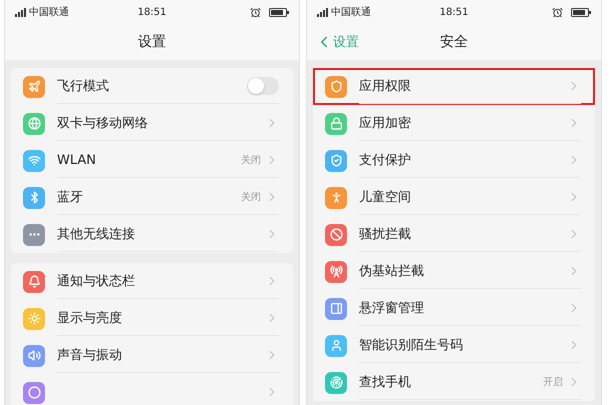 The height and width of the screenshot is (405, 614). Describe the element at coordinates (96, 281) in the screenshot. I see `setting-label: 通知与状态栏` at that location.